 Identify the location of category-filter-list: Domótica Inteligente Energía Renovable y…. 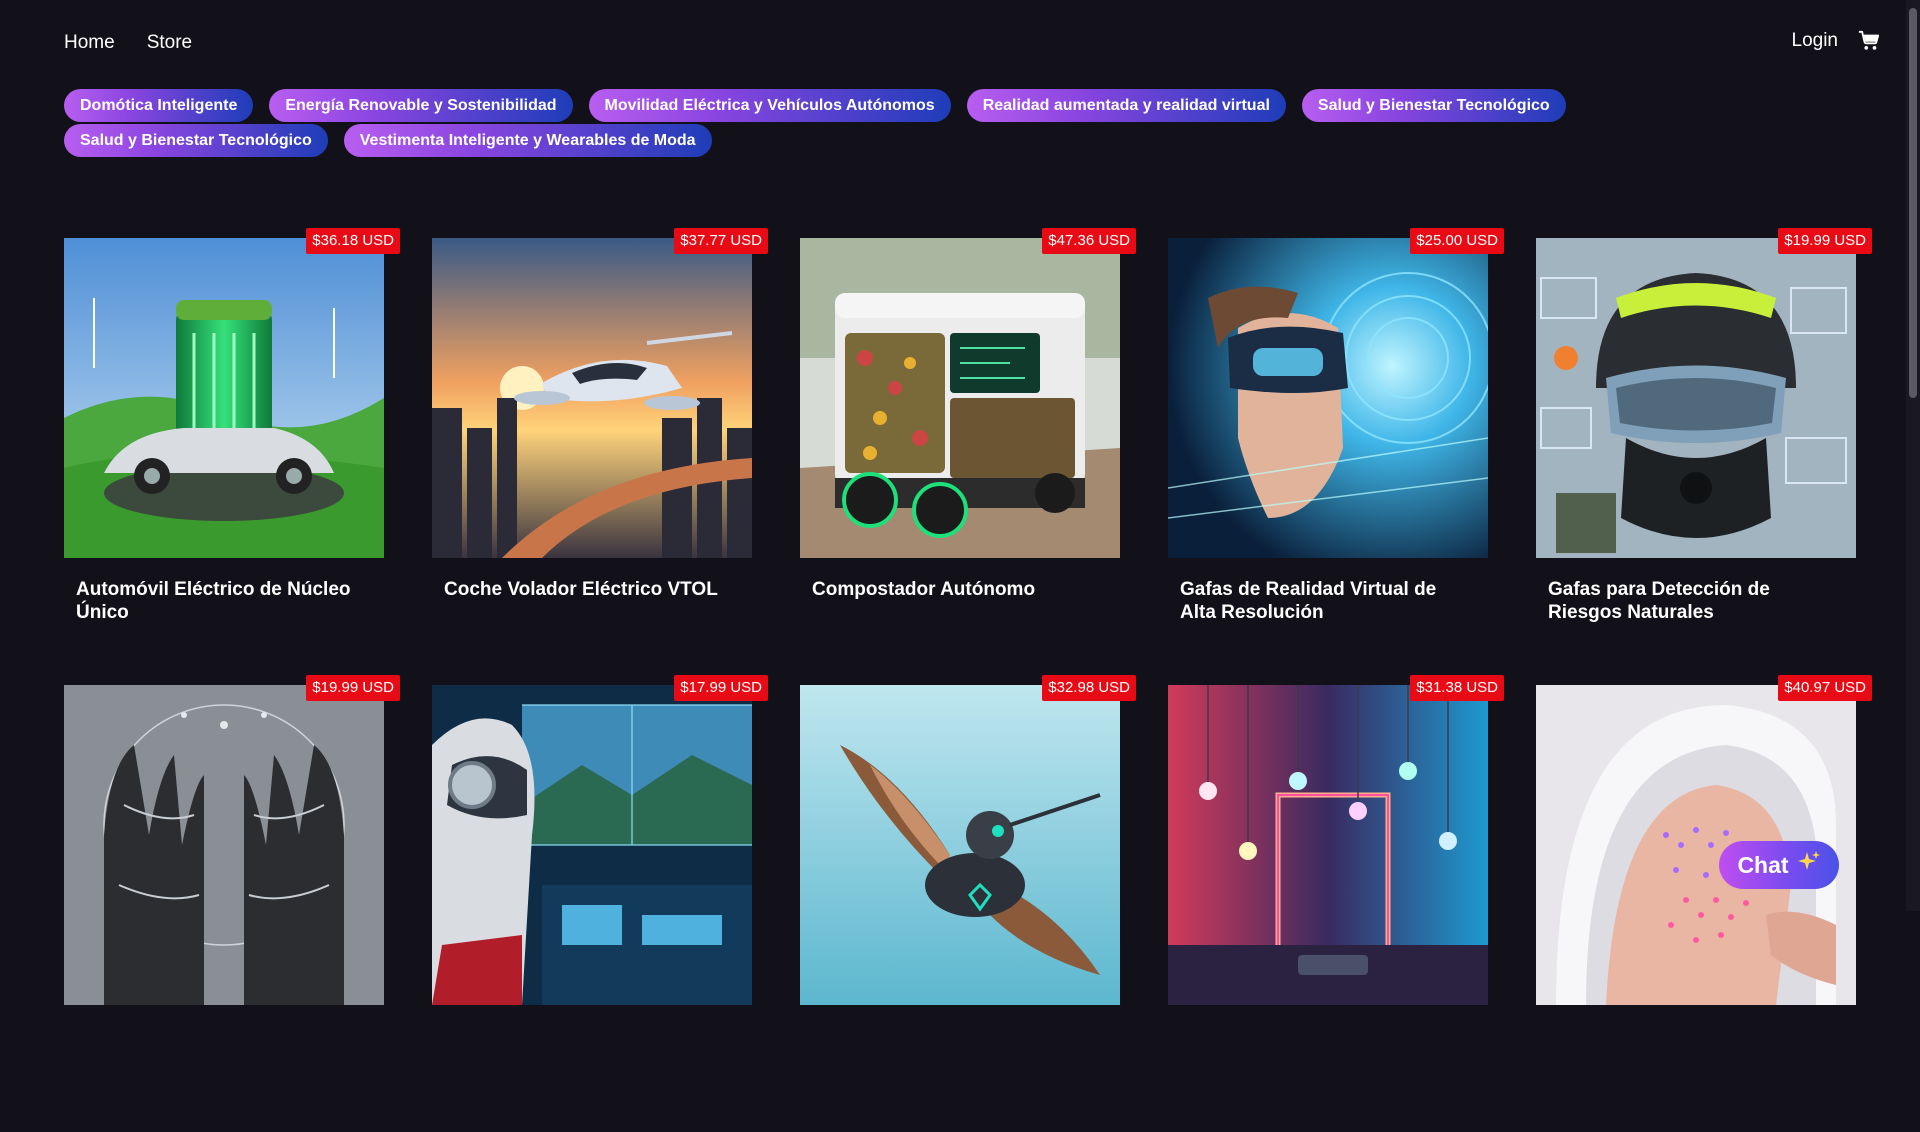
(924, 123).